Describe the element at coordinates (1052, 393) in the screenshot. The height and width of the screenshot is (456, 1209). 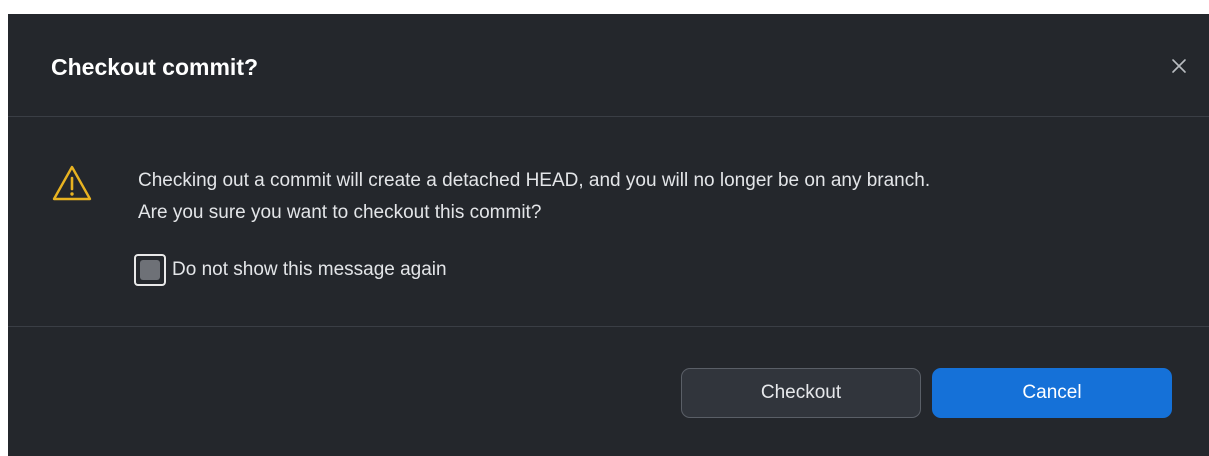
I see `cancel-button: Cancel` at that location.